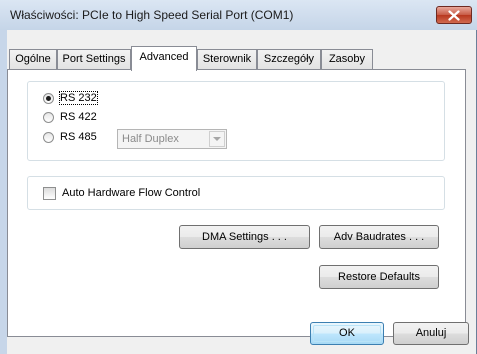  I want to click on duplex-select: Half Duplex, so click(172, 139).